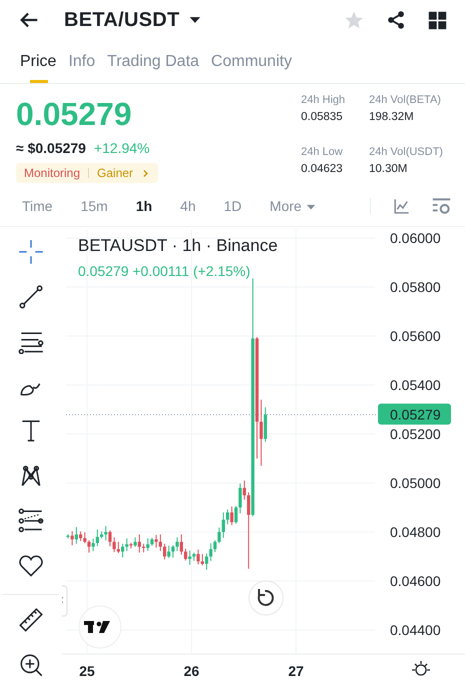  Describe the element at coordinates (65, 601) in the screenshot. I see `collapse-handle` at that location.